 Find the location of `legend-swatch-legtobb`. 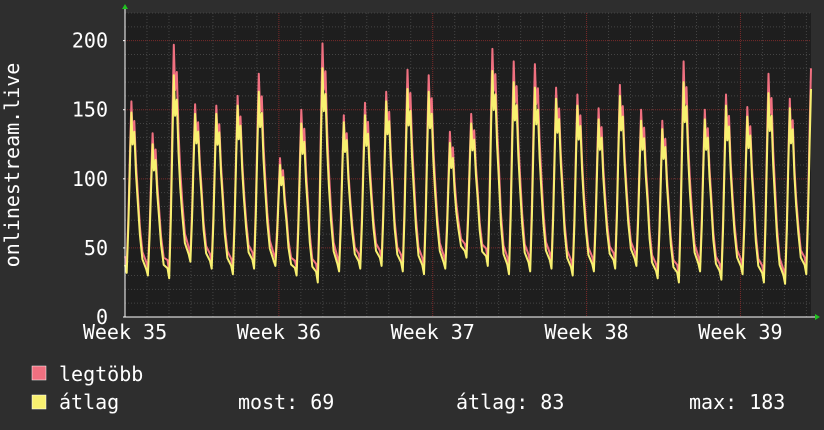

legend-swatch-legtobb is located at coordinates (39, 373).